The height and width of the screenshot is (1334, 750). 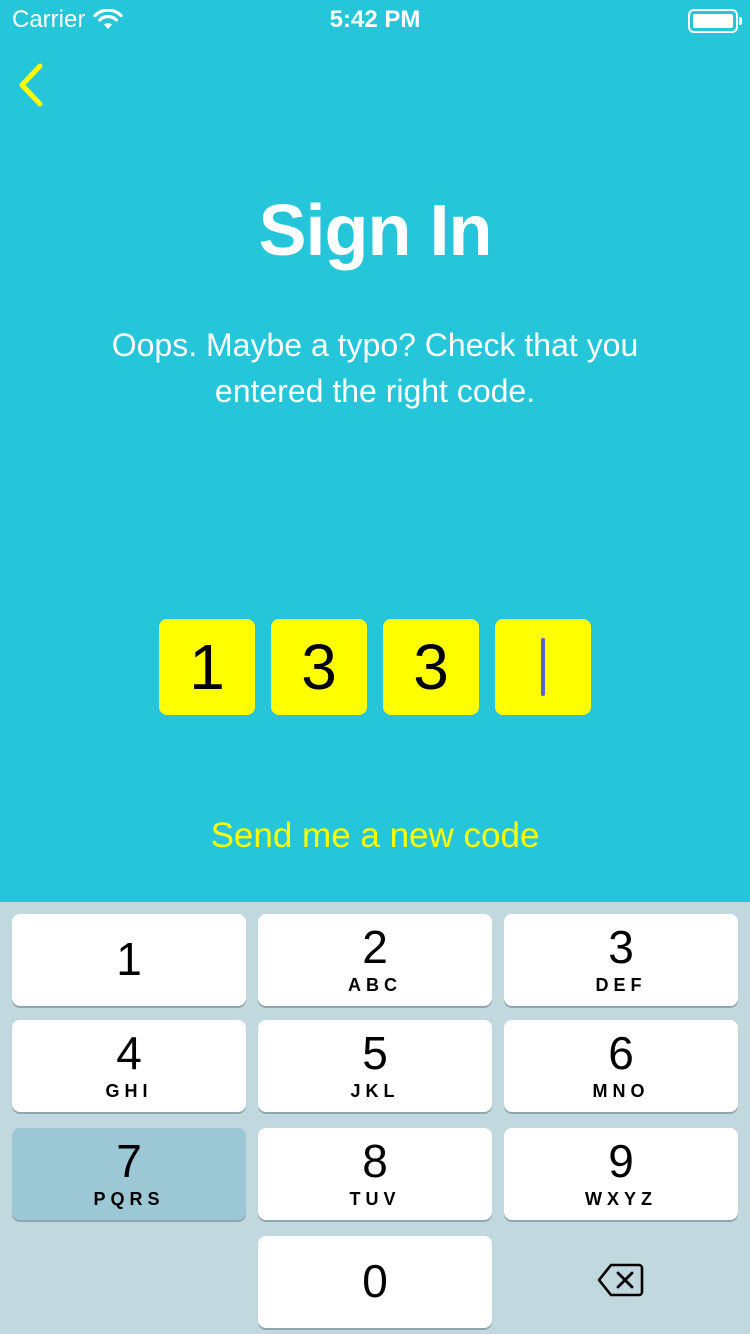 What do you see at coordinates (129, 1091) in the screenshot?
I see `key-letters: GHI` at bounding box center [129, 1091].